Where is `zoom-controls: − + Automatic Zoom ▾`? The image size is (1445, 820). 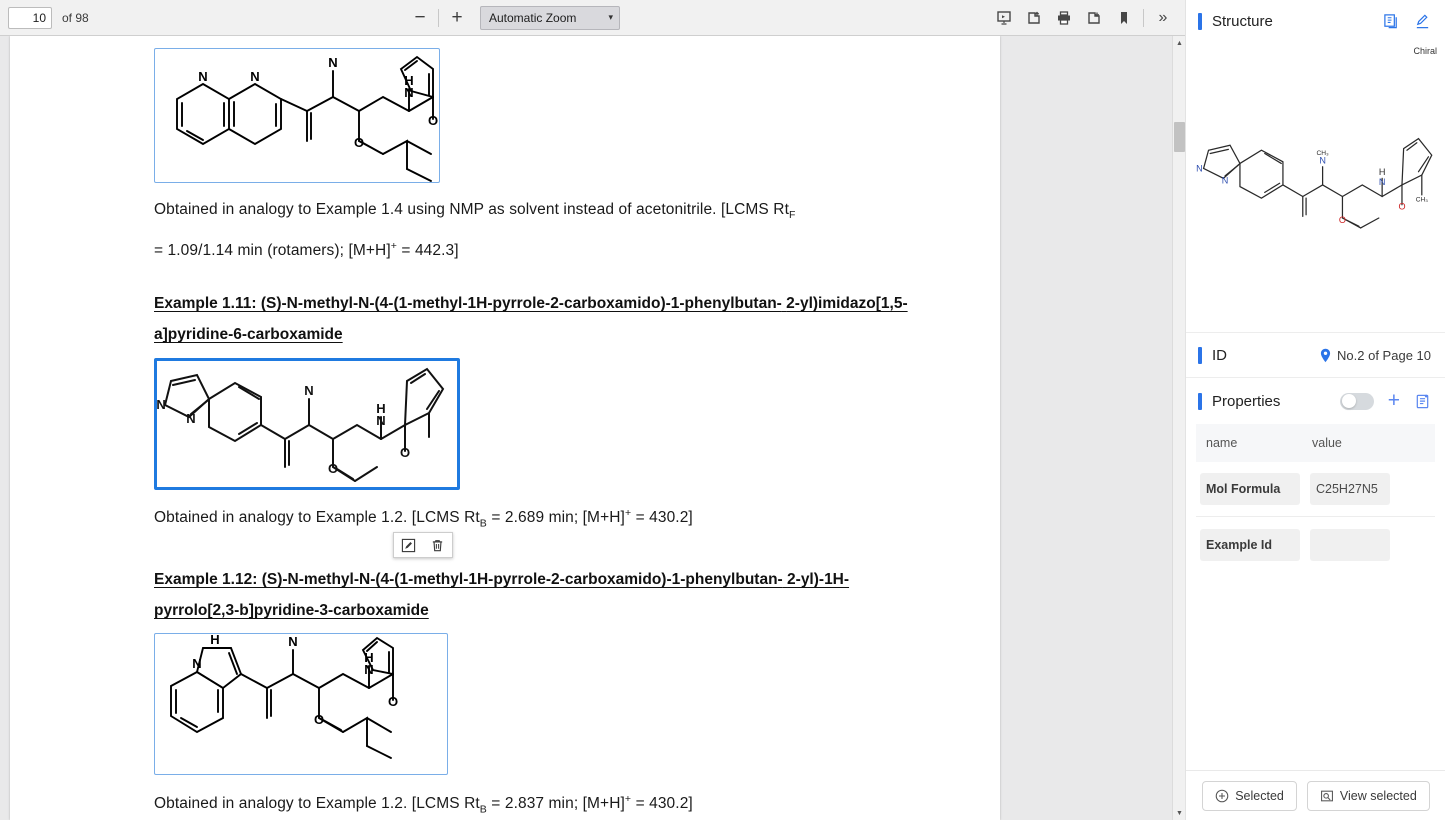
zoom-controls: − + Automatic Zoom ▾ is located at coordinates (512, 18).